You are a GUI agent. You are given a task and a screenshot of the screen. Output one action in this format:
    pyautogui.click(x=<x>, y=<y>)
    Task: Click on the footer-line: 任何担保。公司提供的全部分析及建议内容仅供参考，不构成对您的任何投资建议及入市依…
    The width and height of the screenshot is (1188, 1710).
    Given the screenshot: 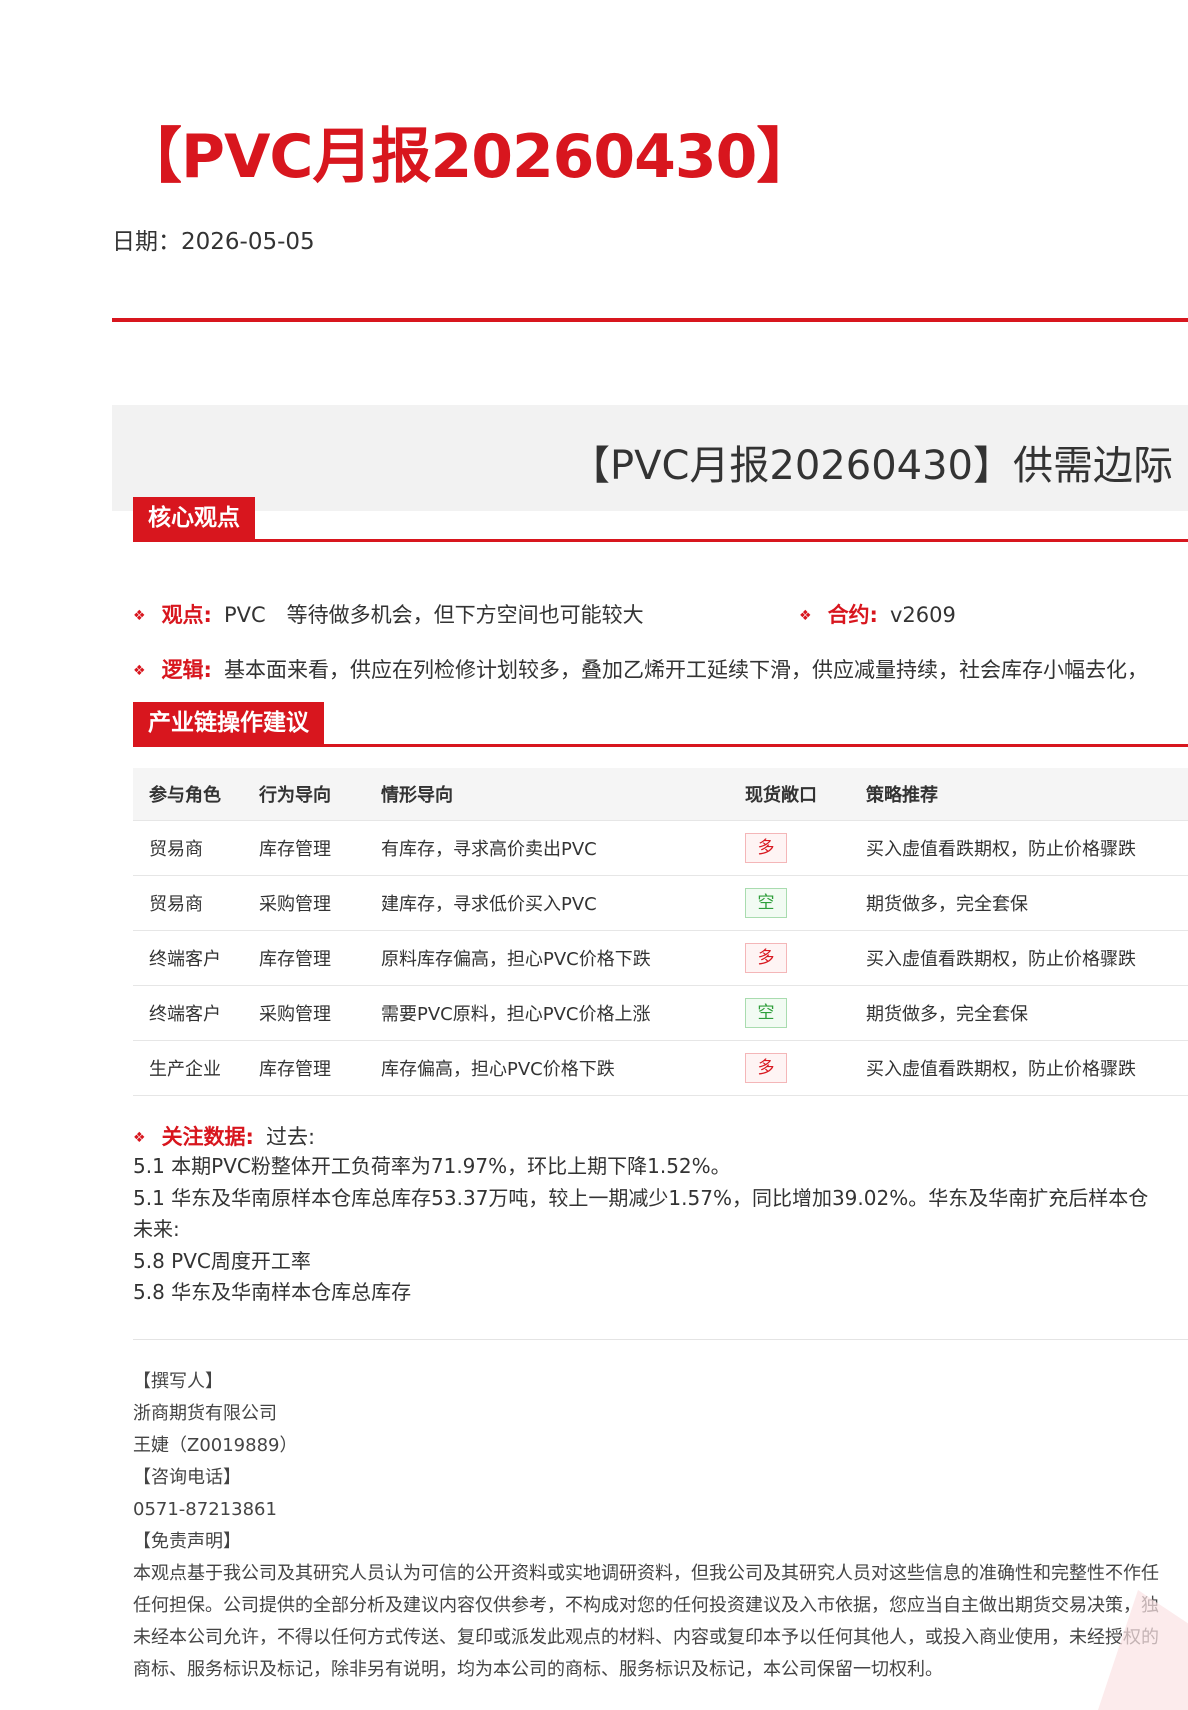 What is the action you would take?
    pyautogui.click(x=646, y=1605)
    